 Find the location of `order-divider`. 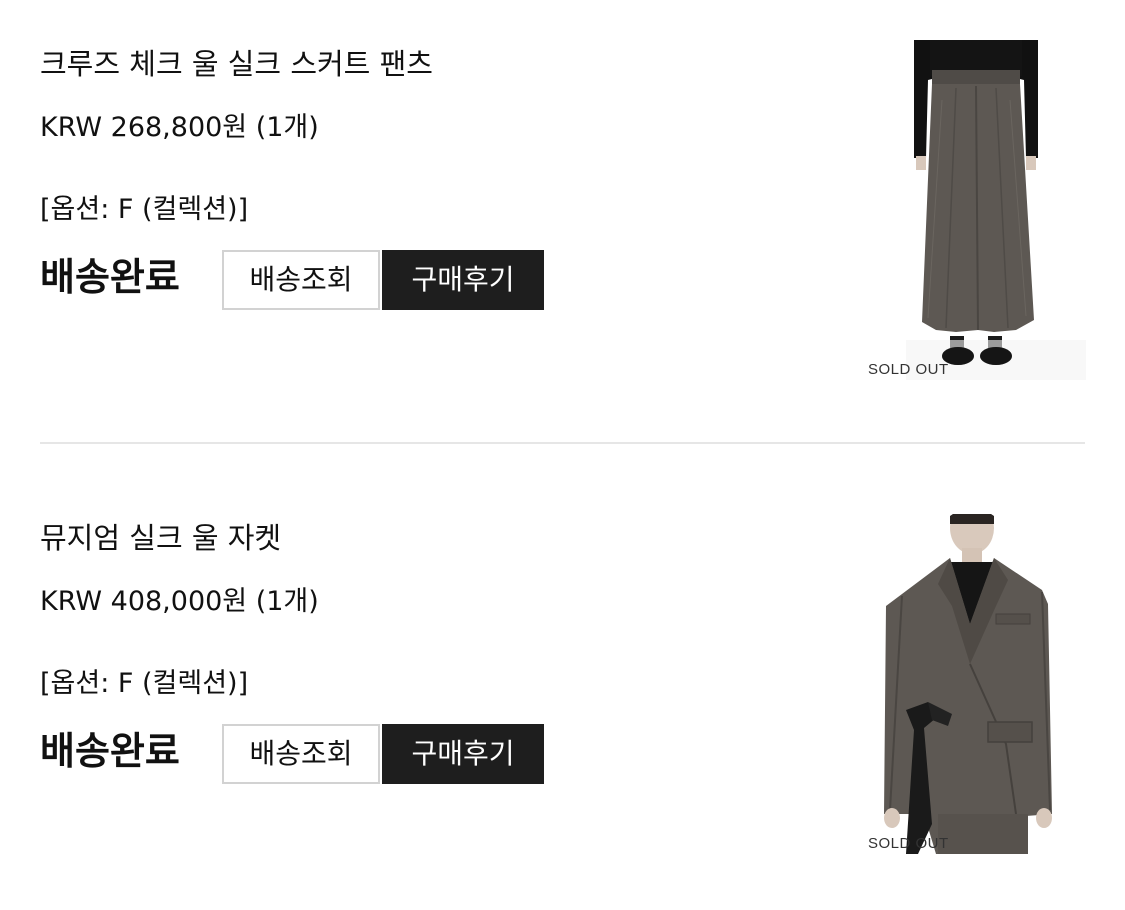

order-divider is located at coordinates (562, 443).